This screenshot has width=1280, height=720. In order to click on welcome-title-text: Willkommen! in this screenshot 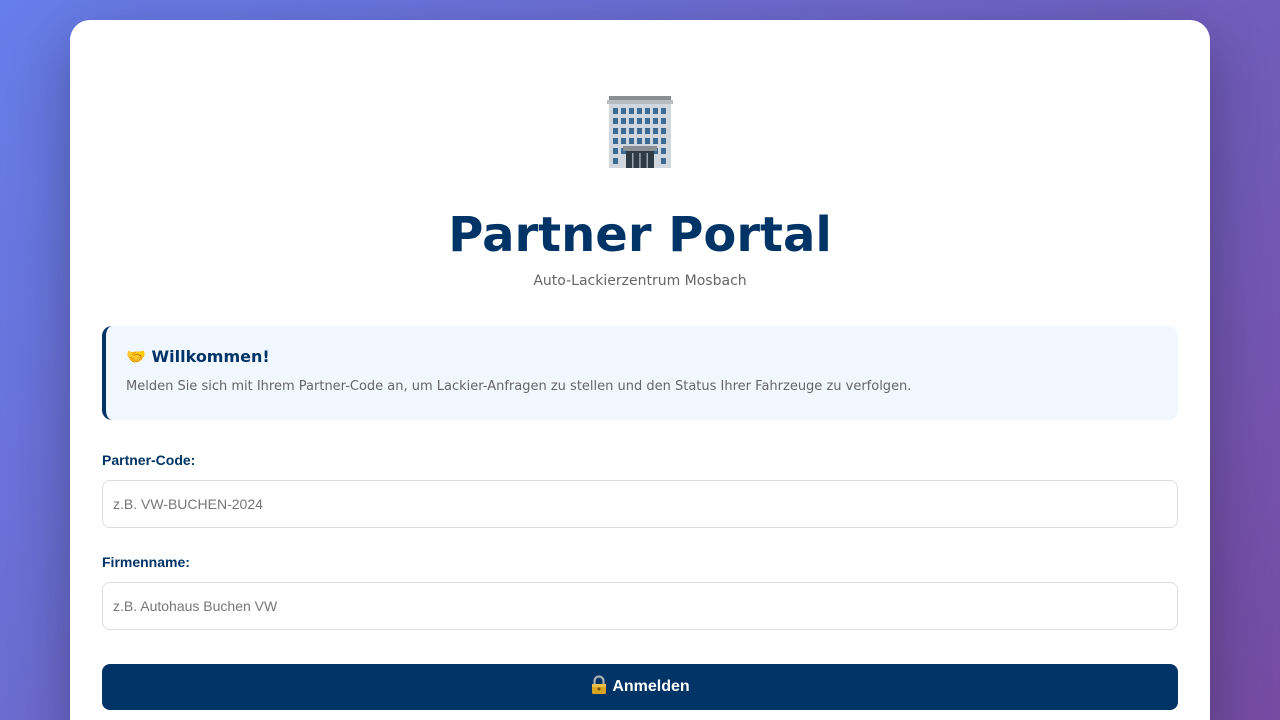, I will do `click(210, 357)`.